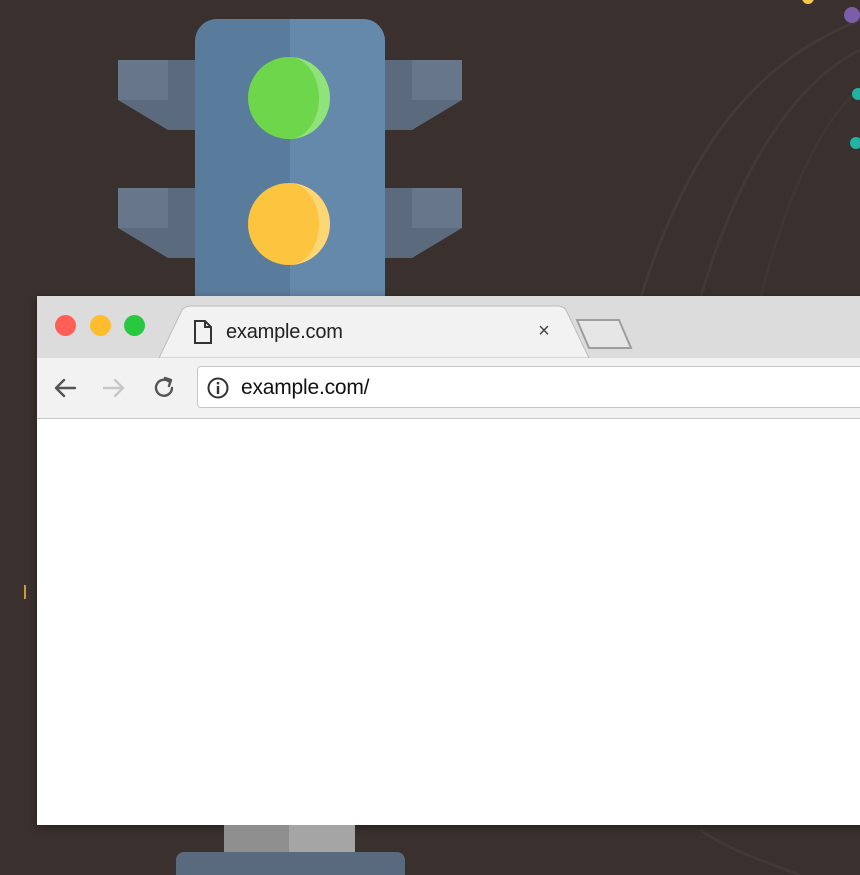 The width and height of the screenshot is (860, 875). What do you see at coordinates (322, 840) in the screenshot?
I see `monitor-stand-neck-highlight` at bounding box center [322, 840].